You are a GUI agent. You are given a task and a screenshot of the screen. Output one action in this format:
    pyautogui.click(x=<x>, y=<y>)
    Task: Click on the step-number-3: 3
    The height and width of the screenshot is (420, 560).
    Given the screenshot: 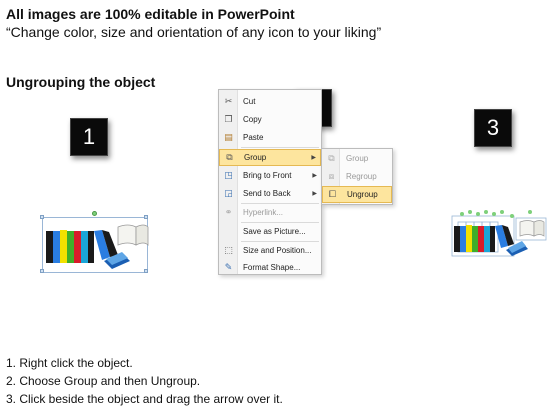 What is the action you would take?
    pyautogui.click(x=493, y=128)
    